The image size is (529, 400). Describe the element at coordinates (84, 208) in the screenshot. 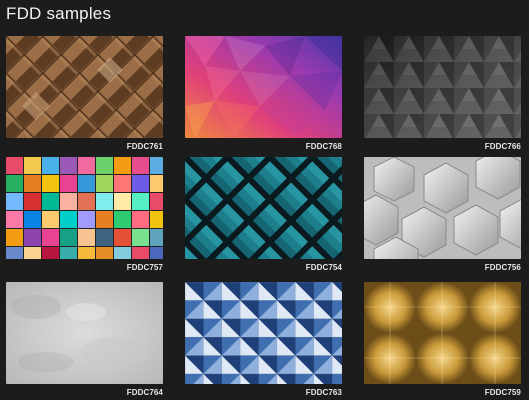

I see `colorful-cubes-texture-icon` at that location.